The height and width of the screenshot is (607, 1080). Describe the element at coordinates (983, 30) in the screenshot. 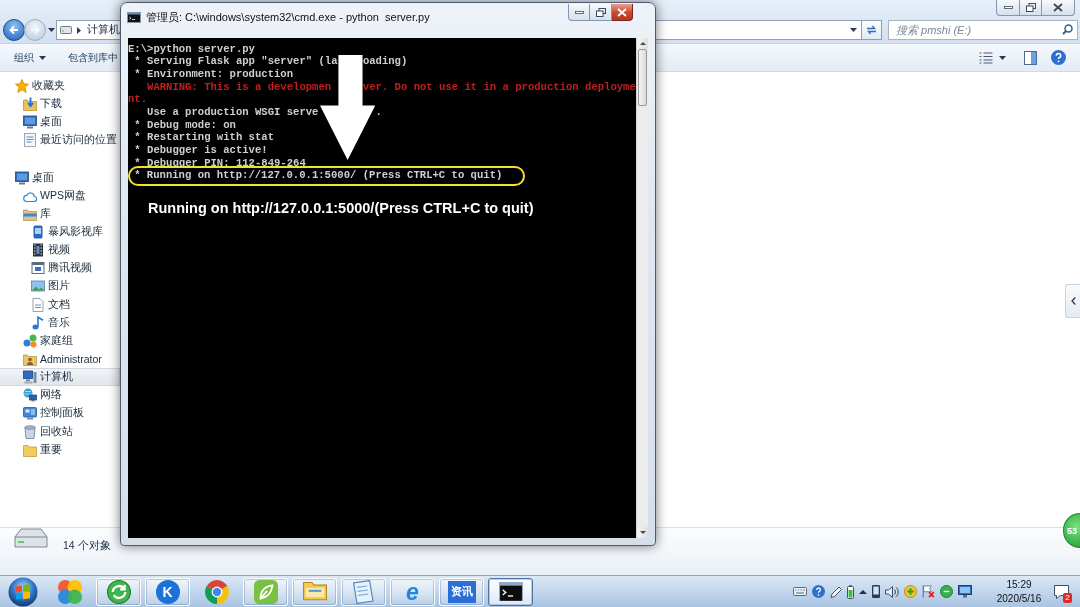

I see `search-field: 搜索 pmshi (E:)` at that location.